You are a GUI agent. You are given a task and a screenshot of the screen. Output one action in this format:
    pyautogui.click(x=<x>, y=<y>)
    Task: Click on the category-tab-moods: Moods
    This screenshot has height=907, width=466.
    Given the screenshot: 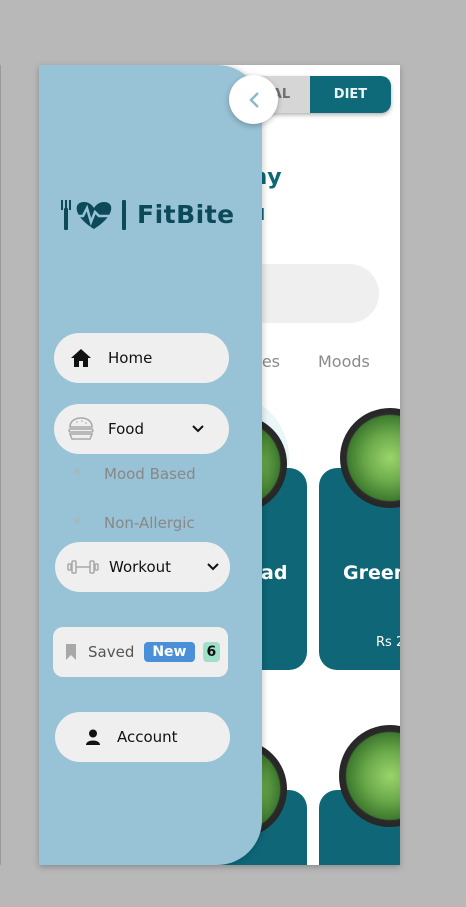 What is the action you would take?
    pyautogui.click(x=344, y=361)
    